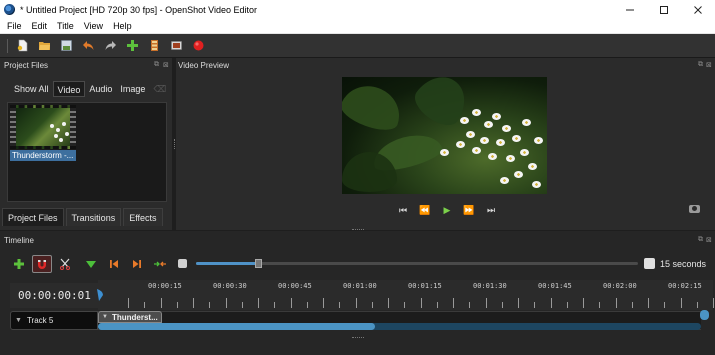 The height and width of the screenshot is (355, 715). Describe the element at coordinates (40, 26) in the screenshot. I see `menu-edit: Edit` at that location.